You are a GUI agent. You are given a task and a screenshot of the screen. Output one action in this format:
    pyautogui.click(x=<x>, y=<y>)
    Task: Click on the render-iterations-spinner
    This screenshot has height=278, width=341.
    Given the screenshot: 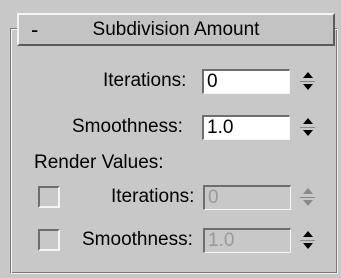 What is the action you would take?
    pyautogui.click(x=307, y=197)
    